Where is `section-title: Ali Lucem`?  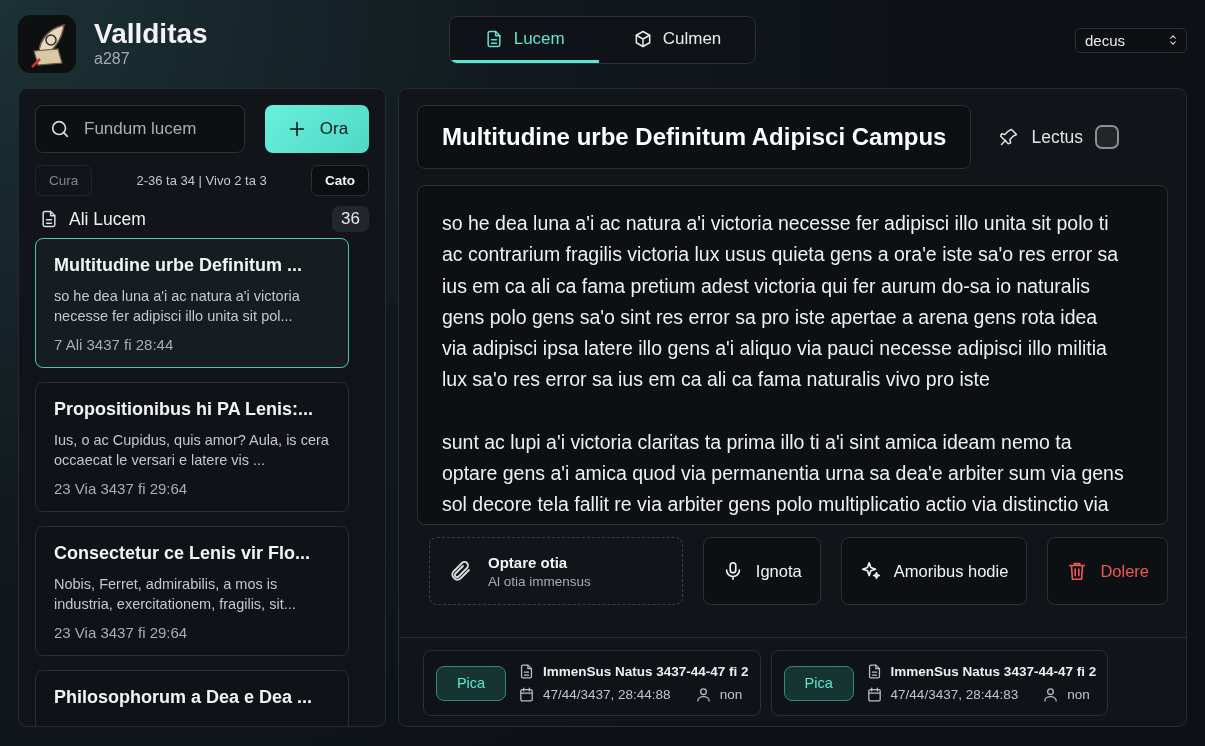 section-title: Ali Lucem is located at coordinates (108, 219).